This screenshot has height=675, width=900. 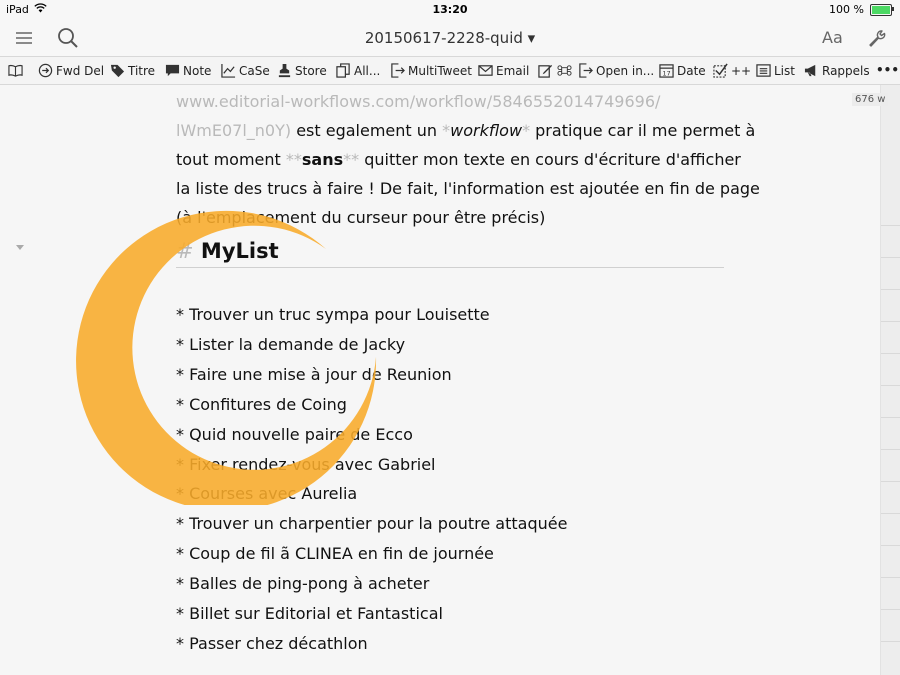 I want to click on list-item: * Courses avec Aurelia, so click(x=266, y=494).